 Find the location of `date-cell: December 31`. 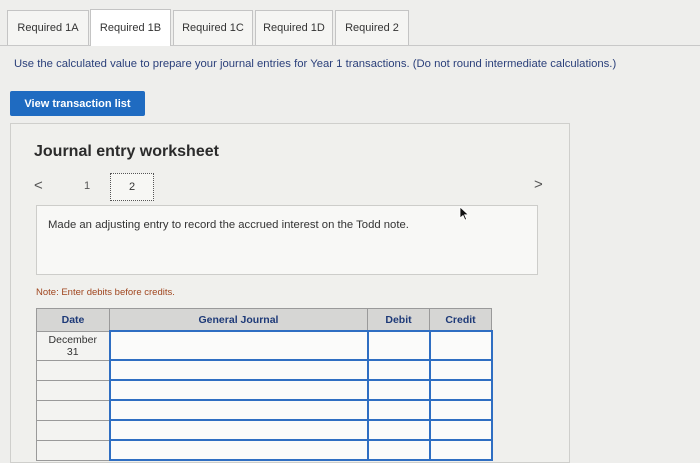

date-cell: December 31 is located at coordinates (73, 345).